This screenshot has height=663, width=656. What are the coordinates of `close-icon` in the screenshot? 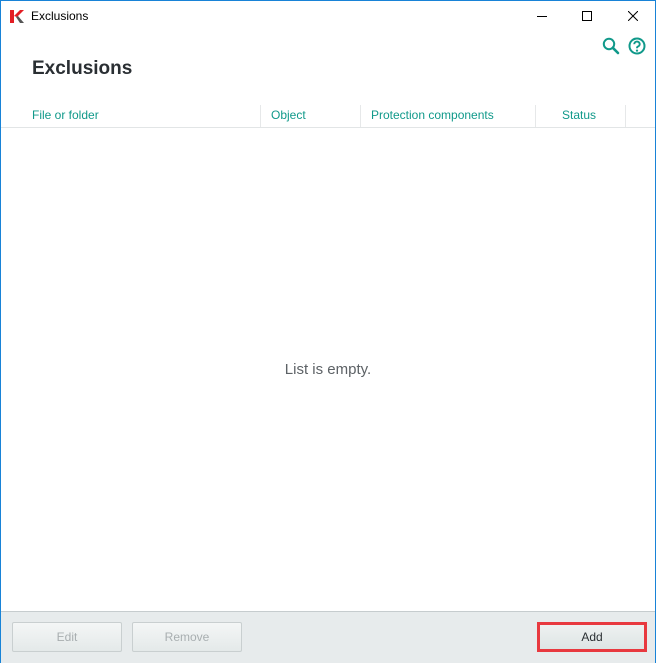 It's located at (633, 16).